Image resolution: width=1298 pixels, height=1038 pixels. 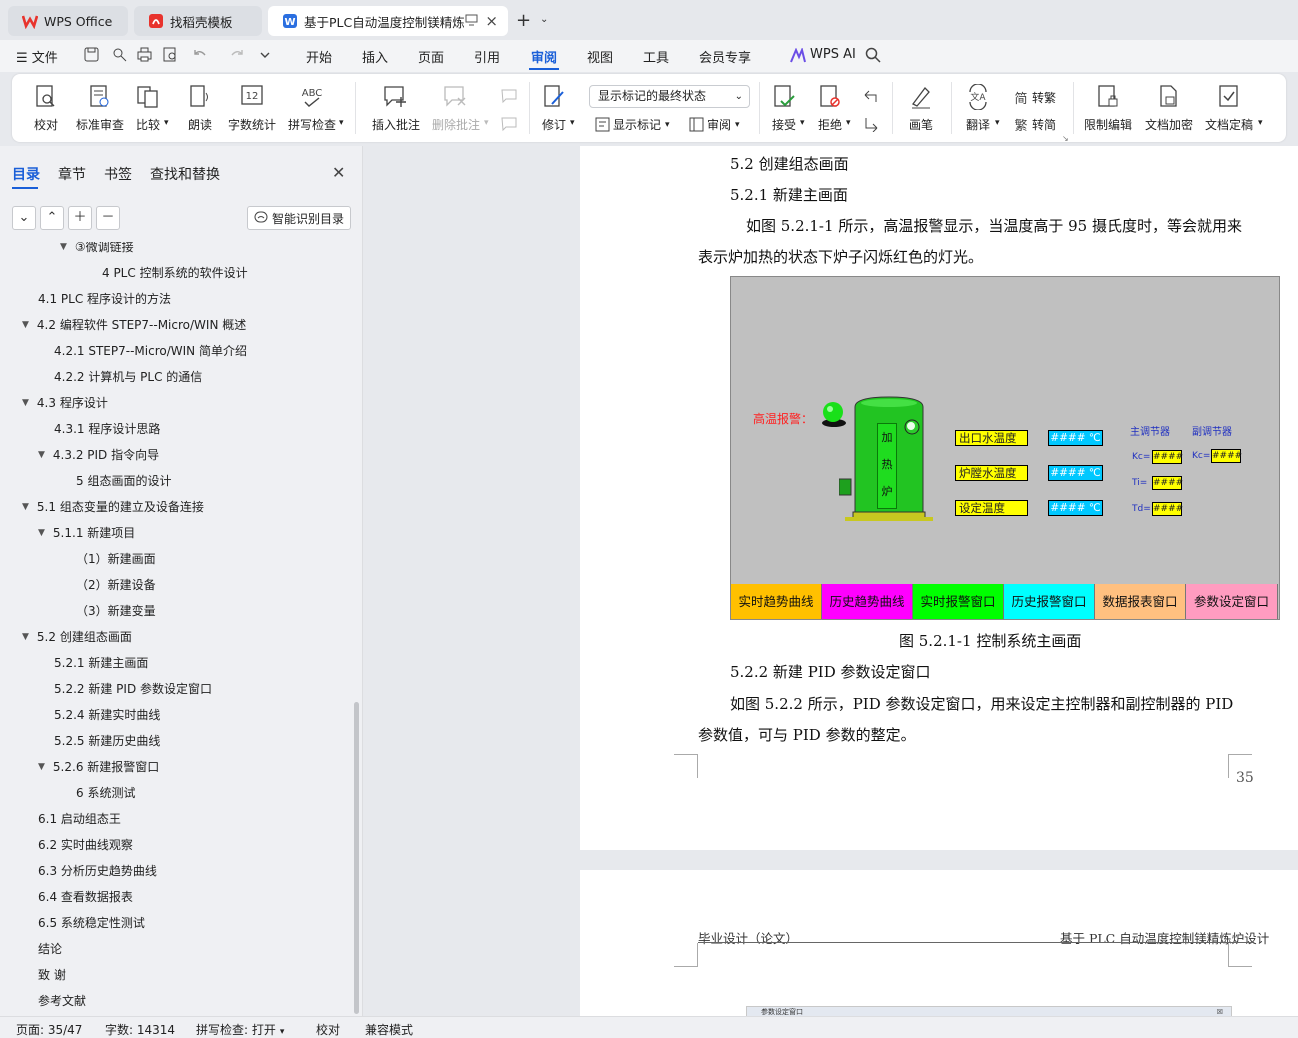 I want to click on menu-insert: 插入, so click(x=375, y=56).